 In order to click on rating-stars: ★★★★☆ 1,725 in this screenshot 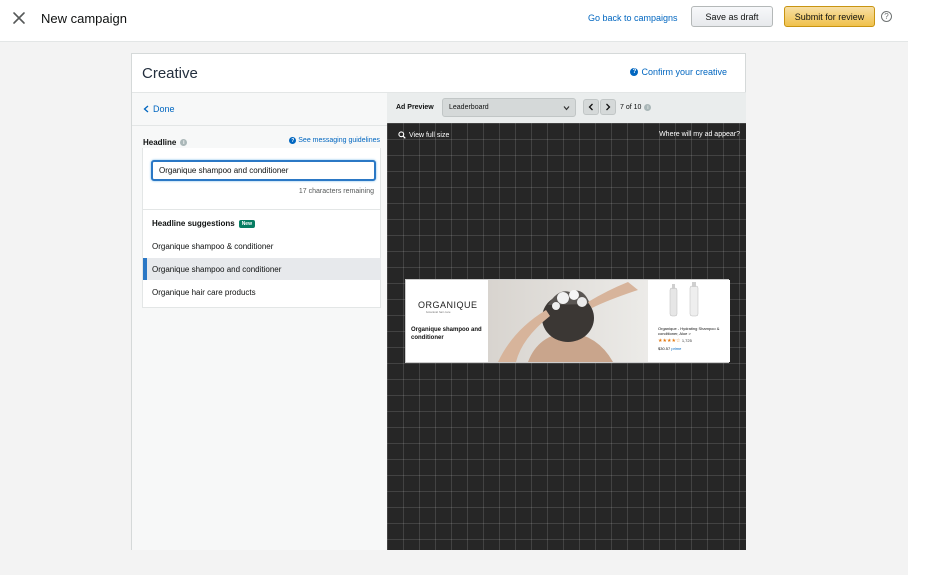, I will do `click(675, 341)`.